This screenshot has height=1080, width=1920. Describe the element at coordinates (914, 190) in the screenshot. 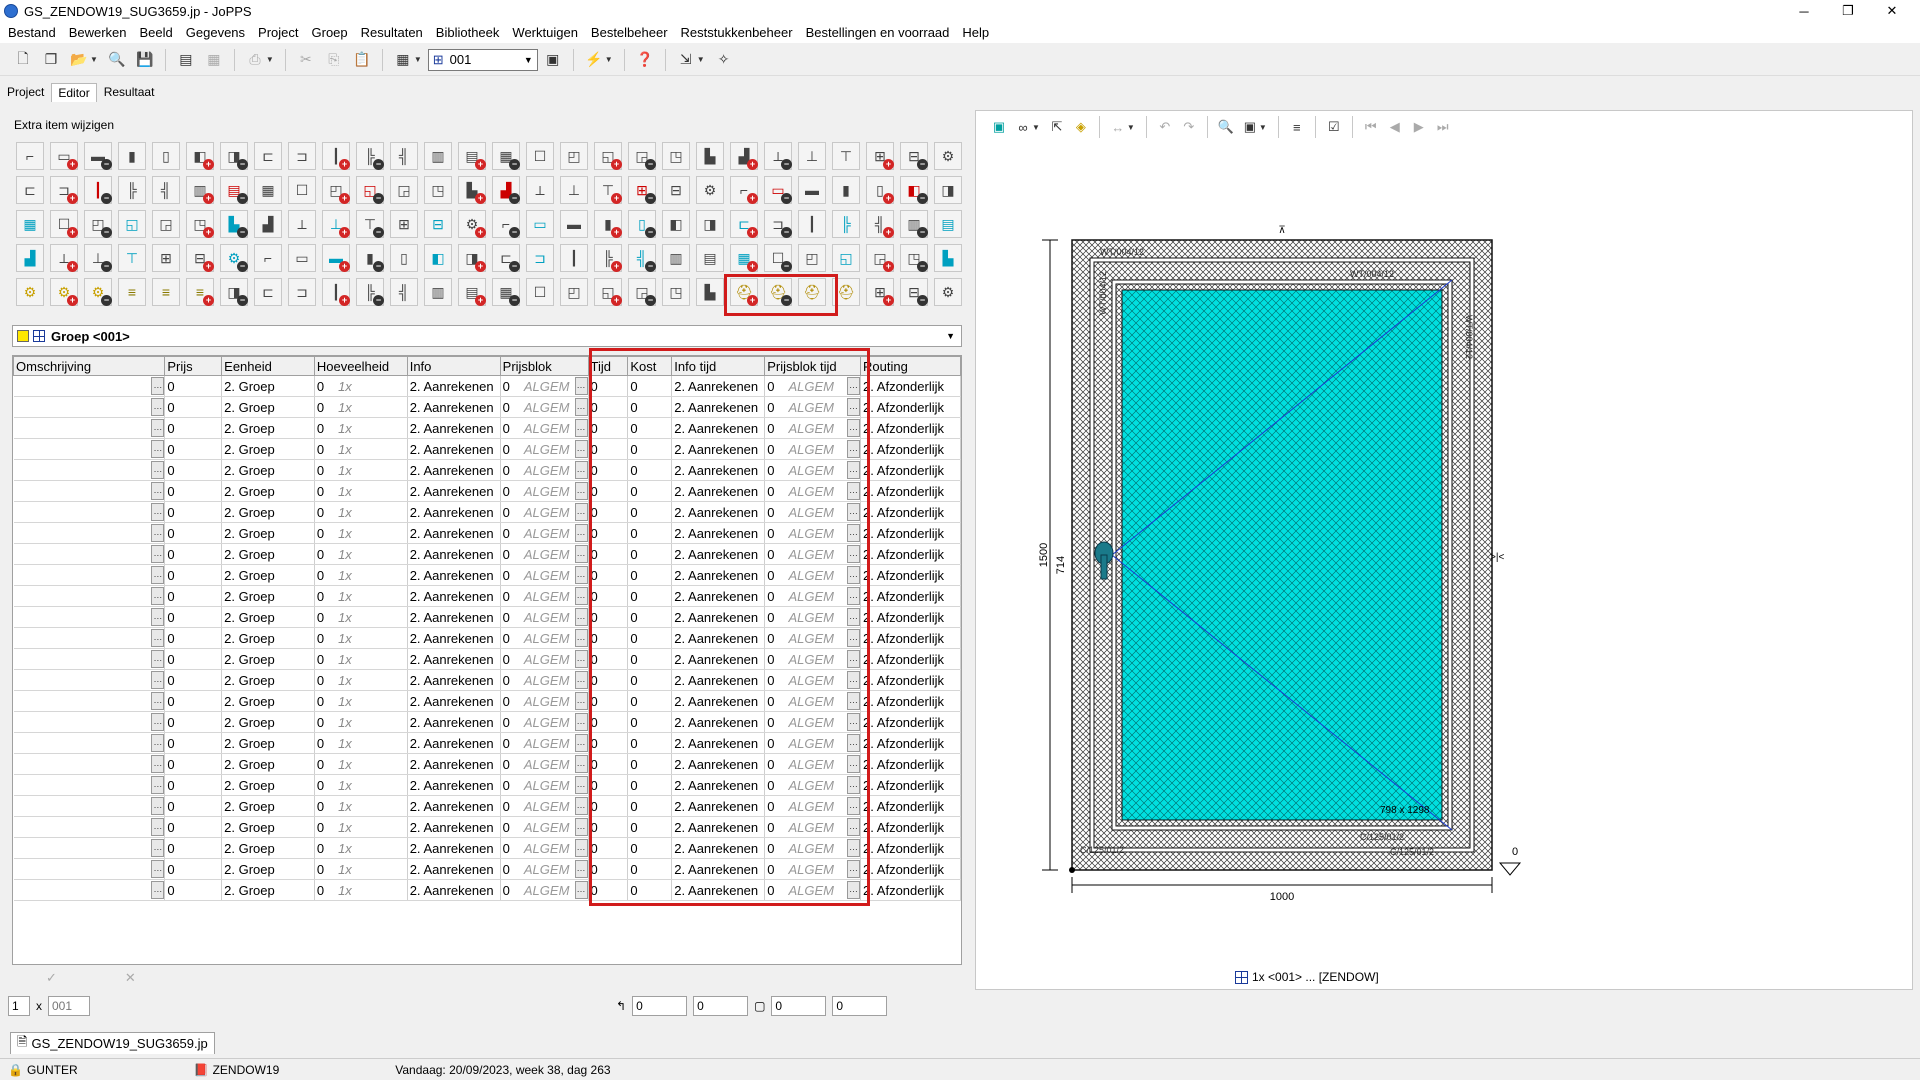

I see `palette-tool-icon: ◧ −` at that location.